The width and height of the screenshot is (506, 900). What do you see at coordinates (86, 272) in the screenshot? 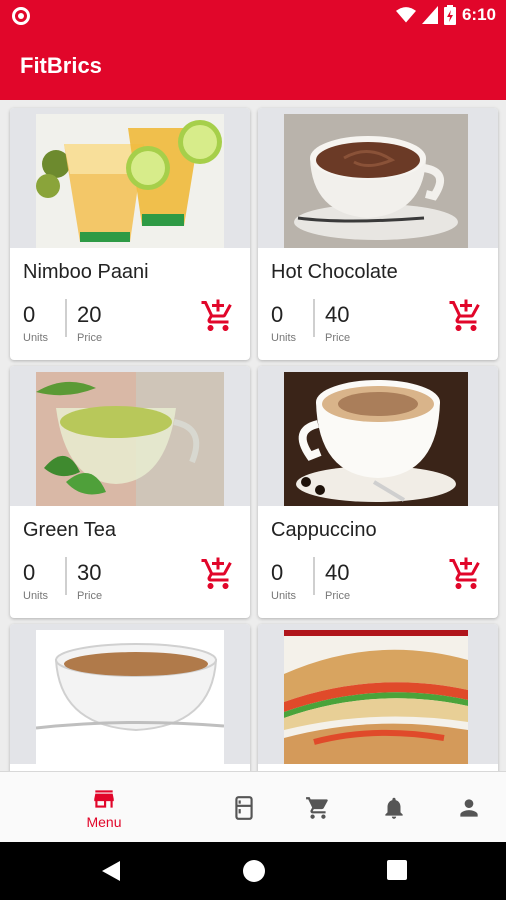
I see `product-name: Nimboo Paani` at bounding box center [86, 272].